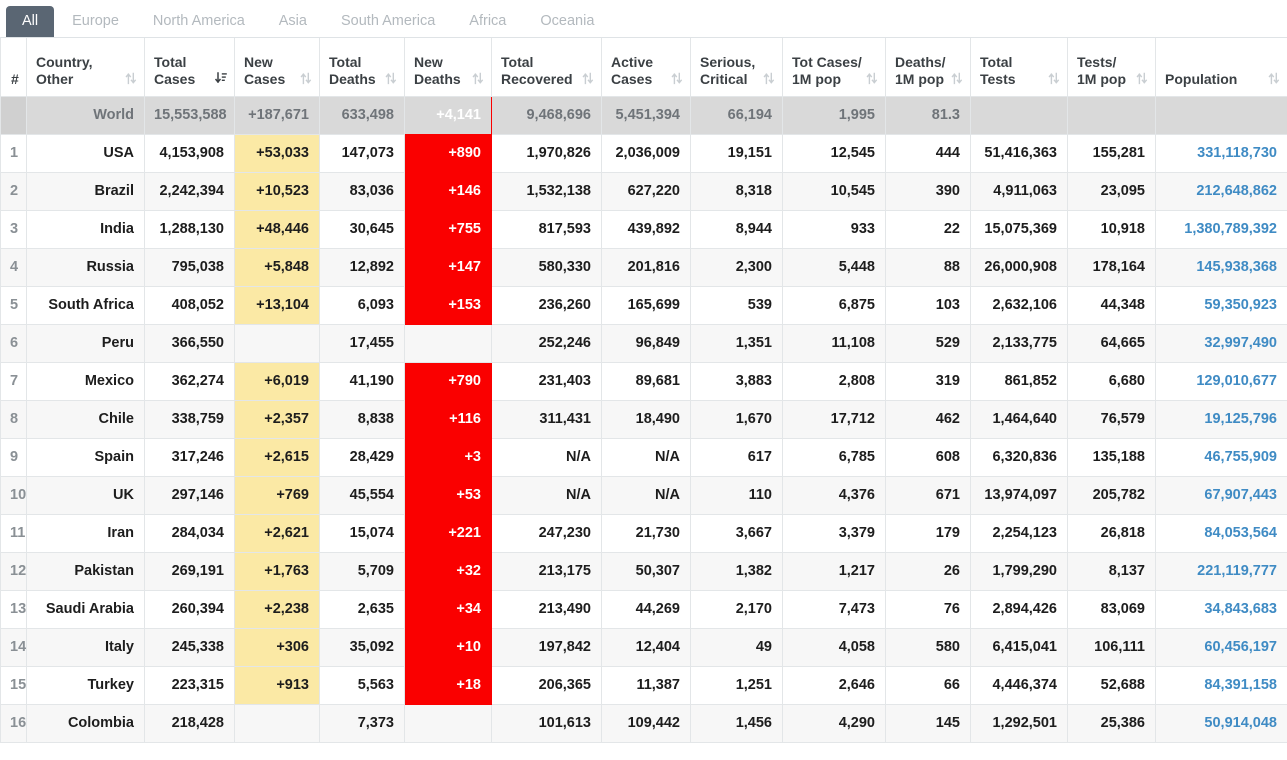 The height and width of the screenshot is (760, 1287). What do you see at coordinates (362, 67) in the screenshot?
I see `column-header-total_deaths: Total Deaths` at bounding box center [362, 67].